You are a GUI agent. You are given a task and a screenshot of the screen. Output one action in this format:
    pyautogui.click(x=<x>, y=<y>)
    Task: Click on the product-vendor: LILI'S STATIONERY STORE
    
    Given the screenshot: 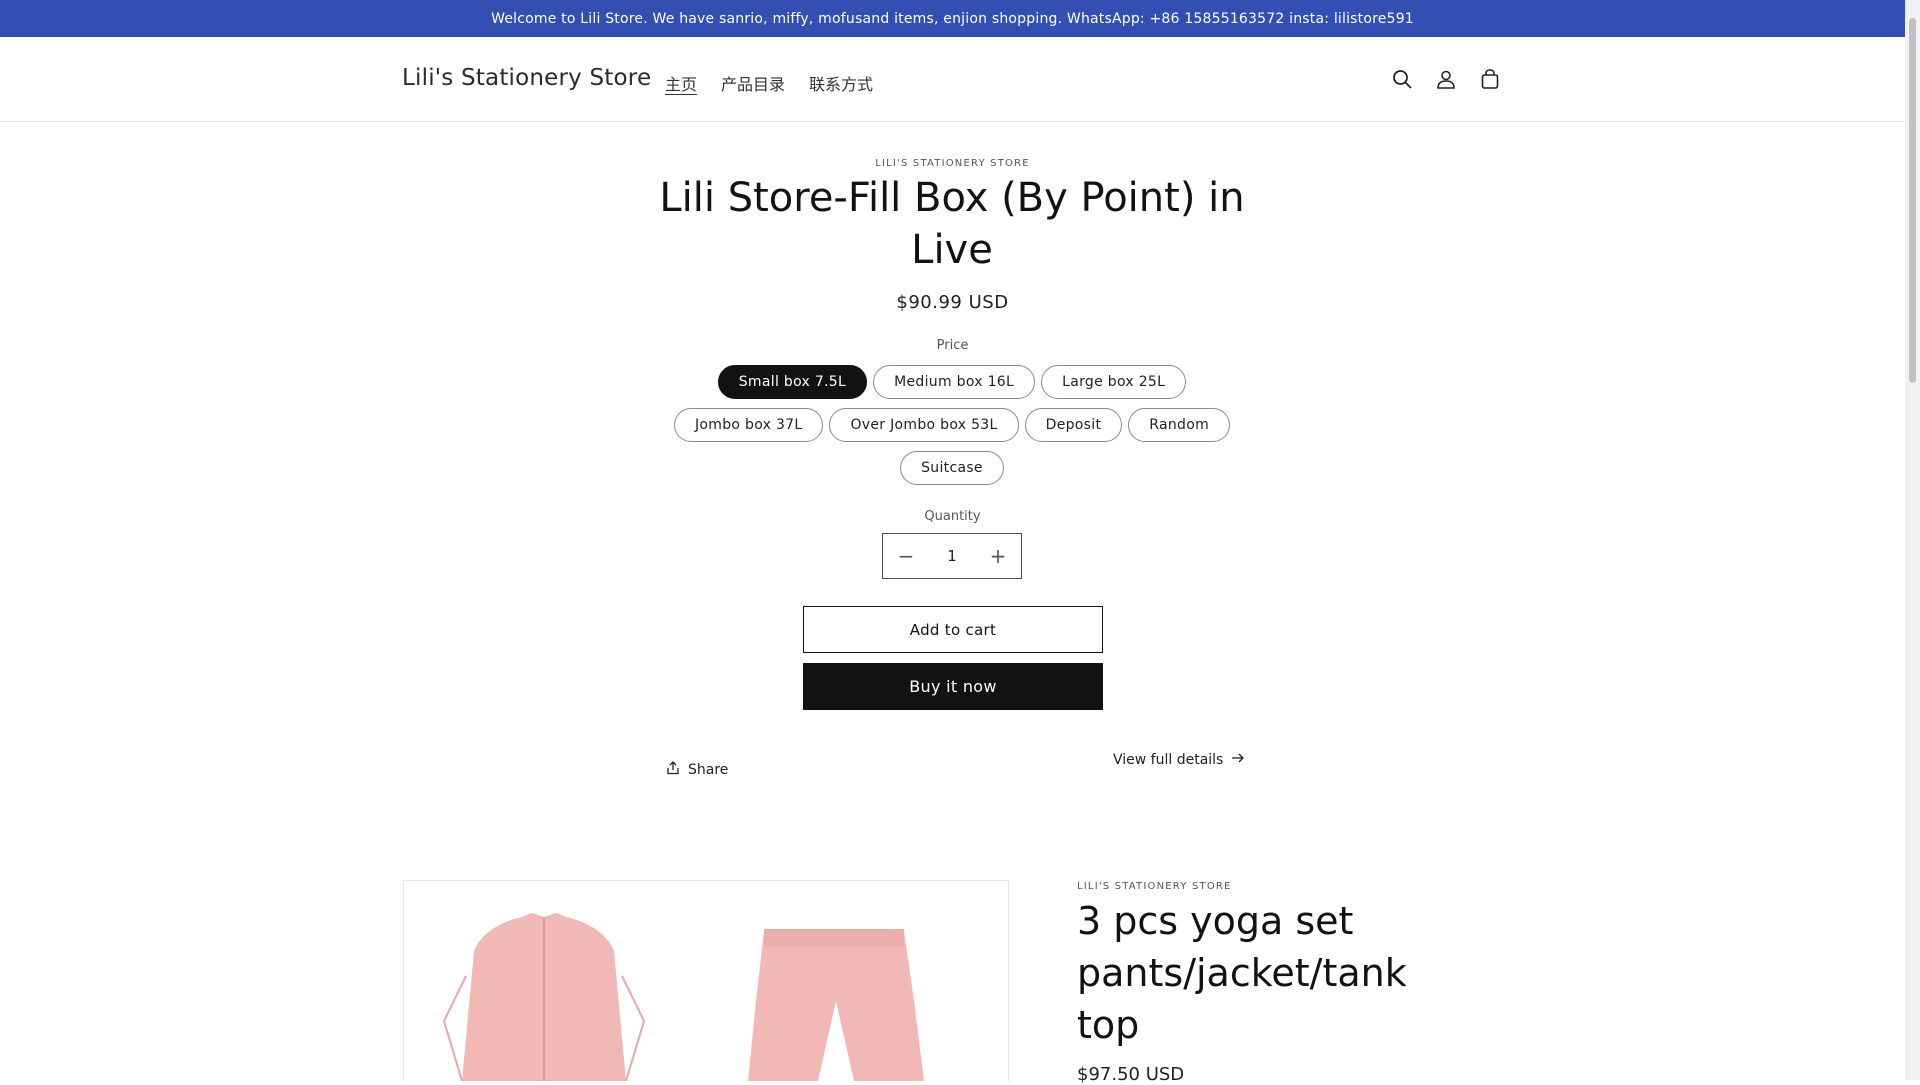 What is the action you would take?
    pyautogui.click(x=952, y=163)
    